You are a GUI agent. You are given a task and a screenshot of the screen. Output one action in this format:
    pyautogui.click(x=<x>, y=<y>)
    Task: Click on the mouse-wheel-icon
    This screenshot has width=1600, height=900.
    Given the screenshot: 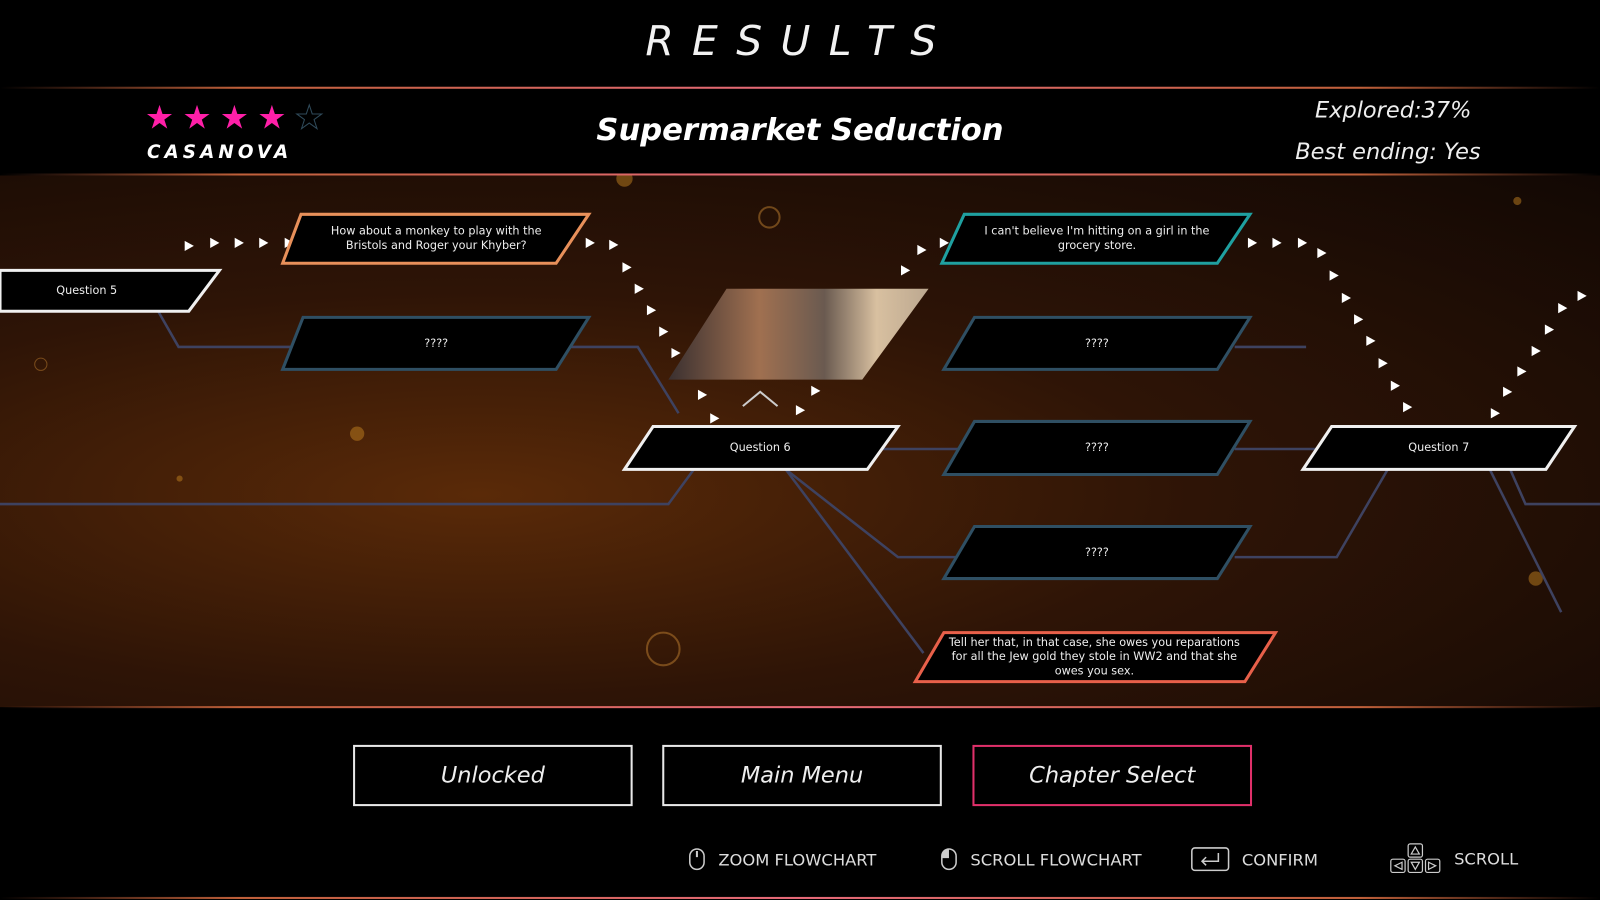 What is the action you would take?
    pyautogui.click(x=697, y=859)
    